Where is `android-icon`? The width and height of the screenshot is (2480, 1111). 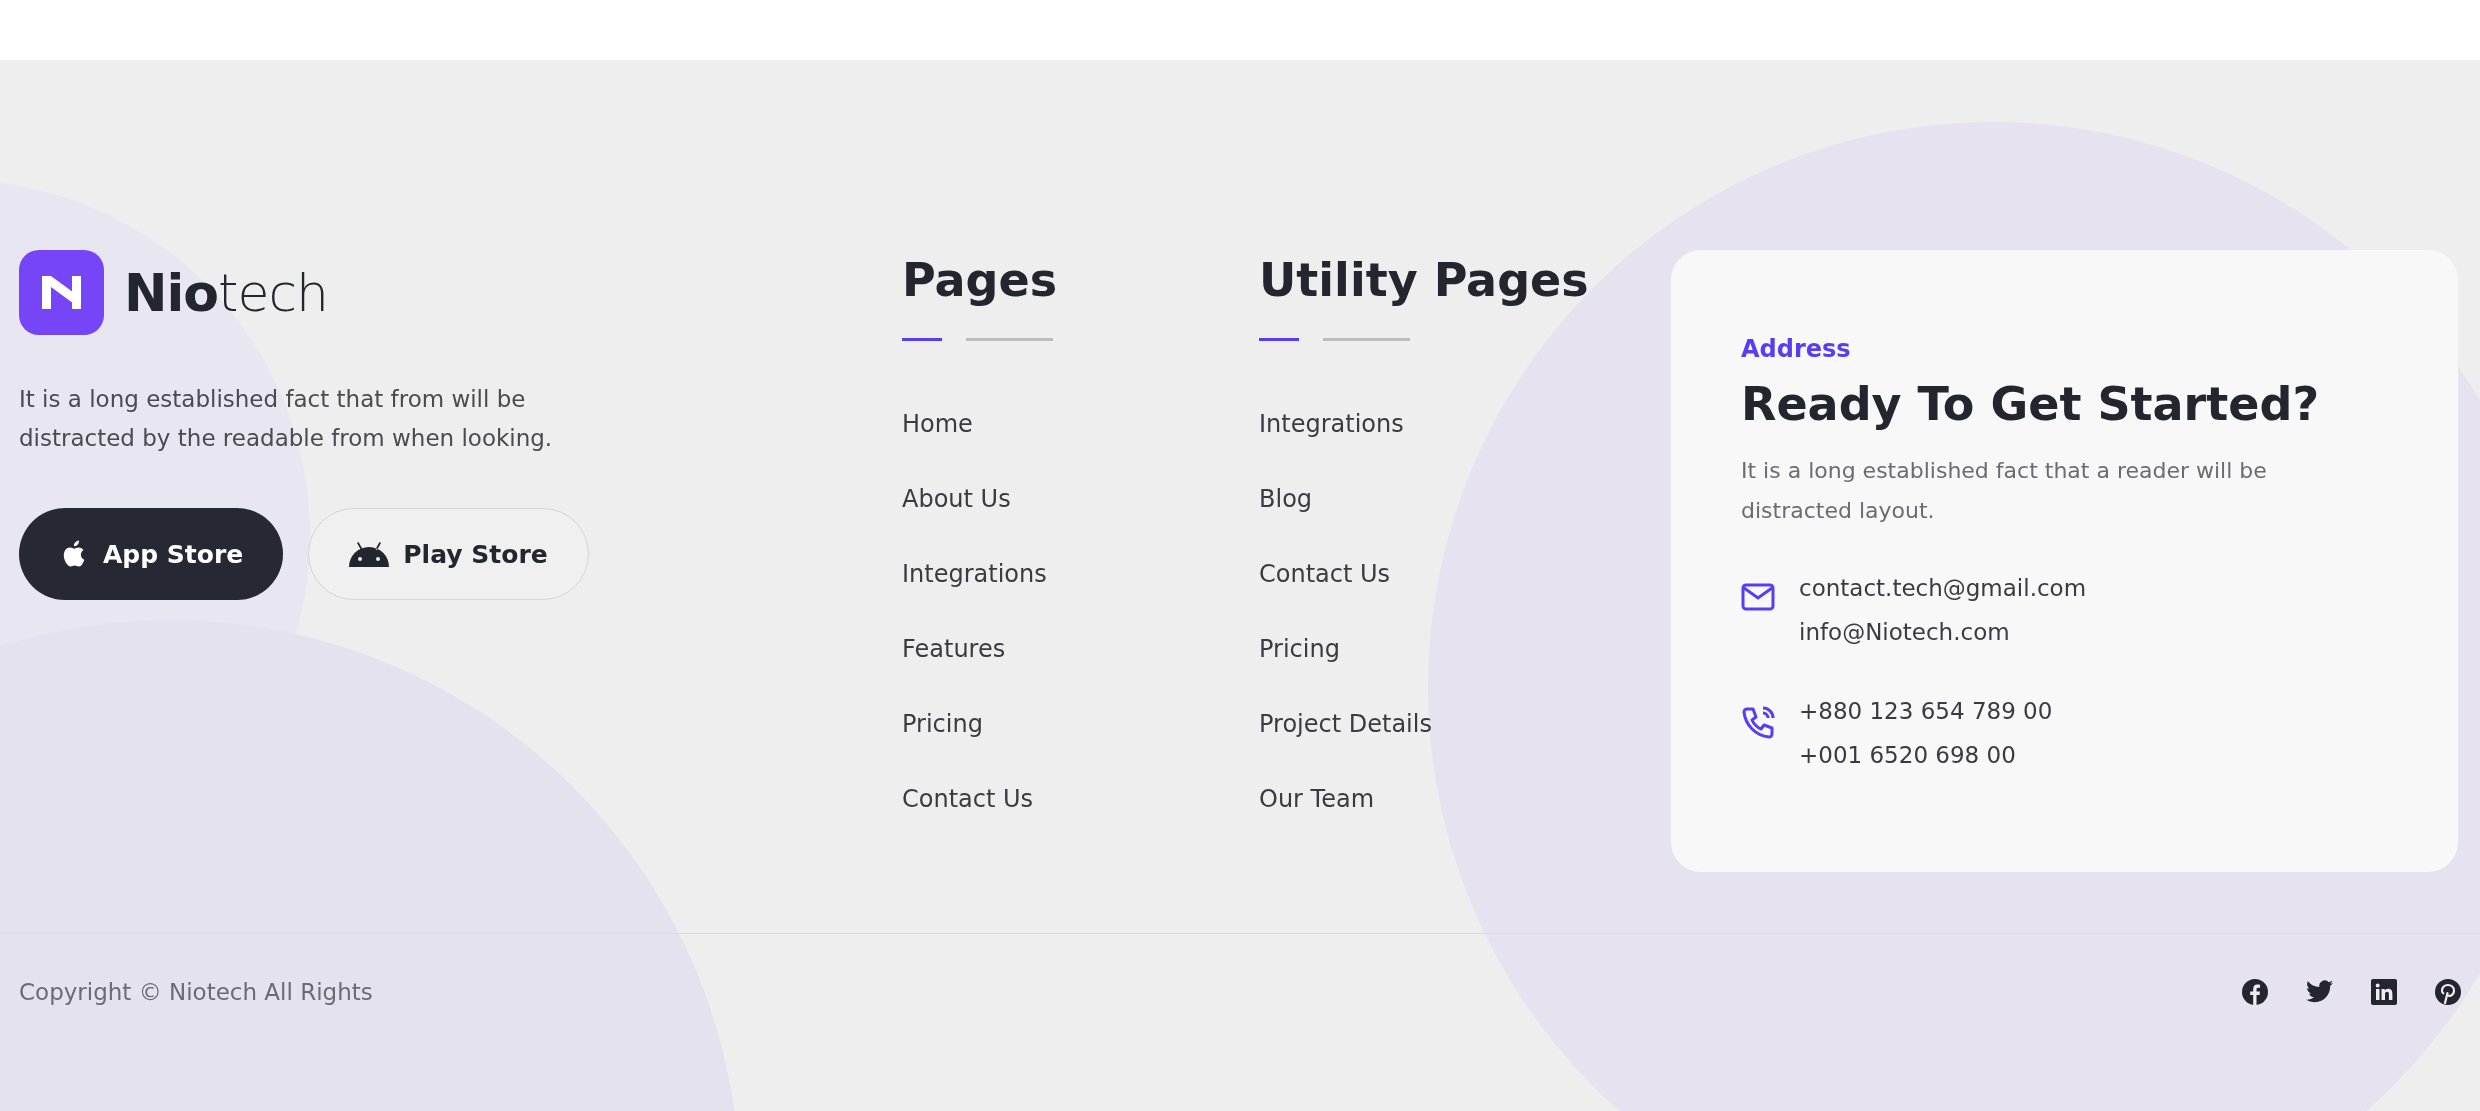
android-icon is located at coordinates (369, 554).